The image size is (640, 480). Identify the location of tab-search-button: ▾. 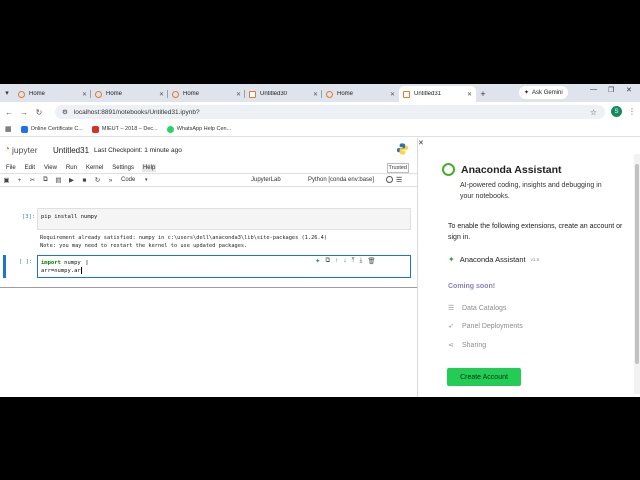
(7, 93).